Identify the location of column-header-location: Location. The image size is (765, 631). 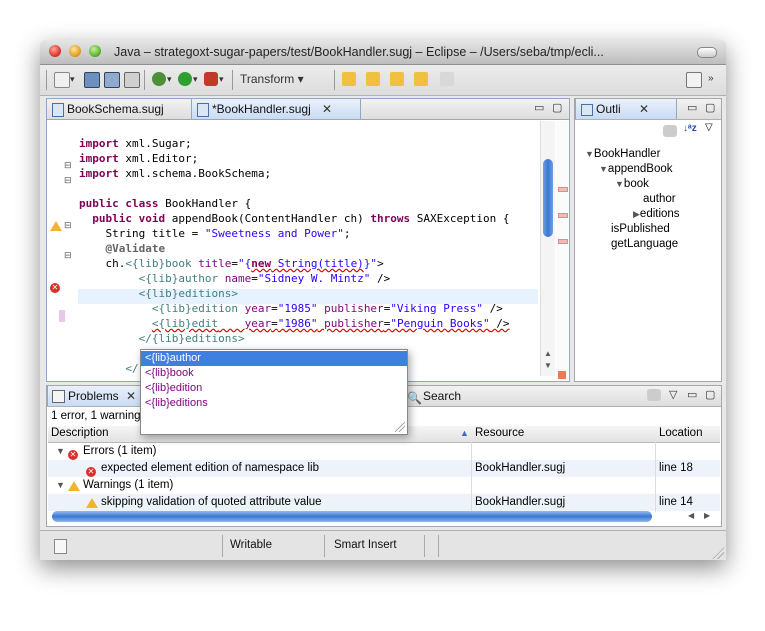
(680, 433).